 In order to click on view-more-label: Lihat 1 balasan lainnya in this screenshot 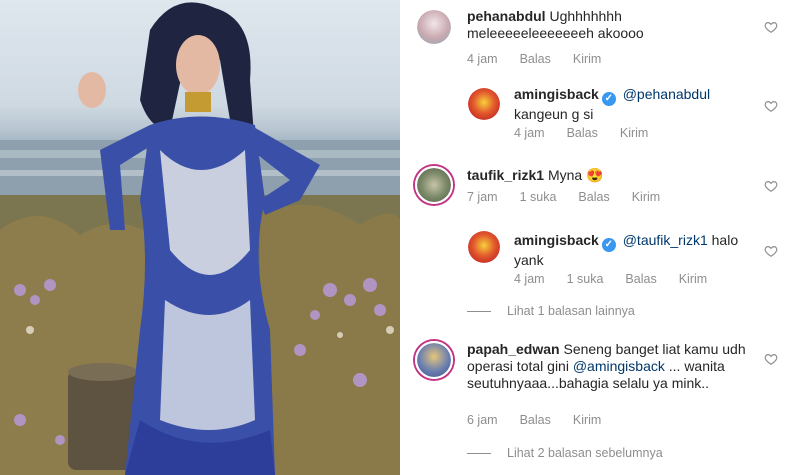, I will do `click(571, 311)`.